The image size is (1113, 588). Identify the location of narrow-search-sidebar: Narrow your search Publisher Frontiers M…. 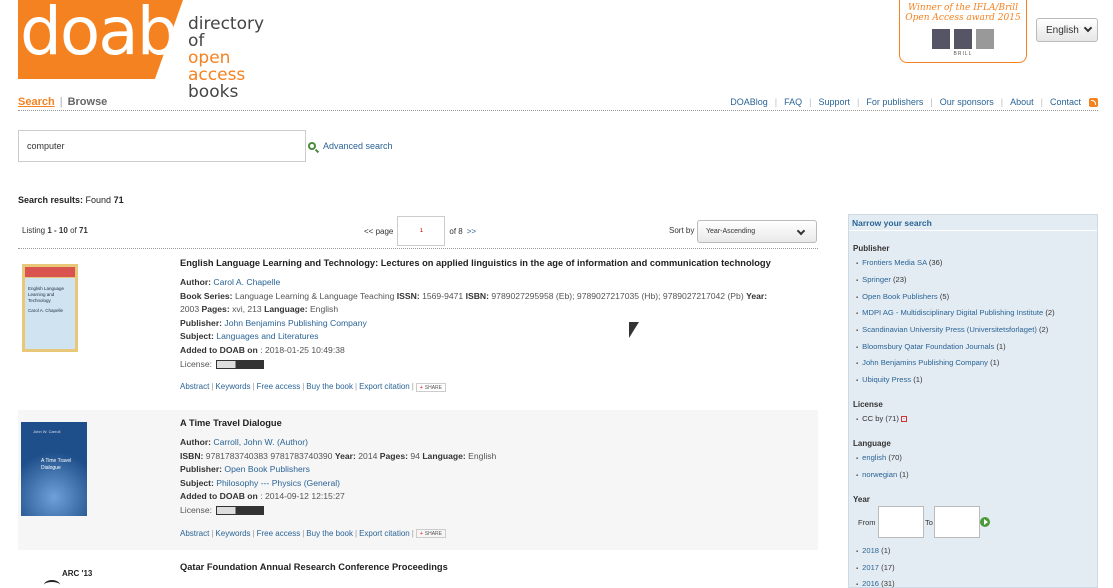
(973, 401).